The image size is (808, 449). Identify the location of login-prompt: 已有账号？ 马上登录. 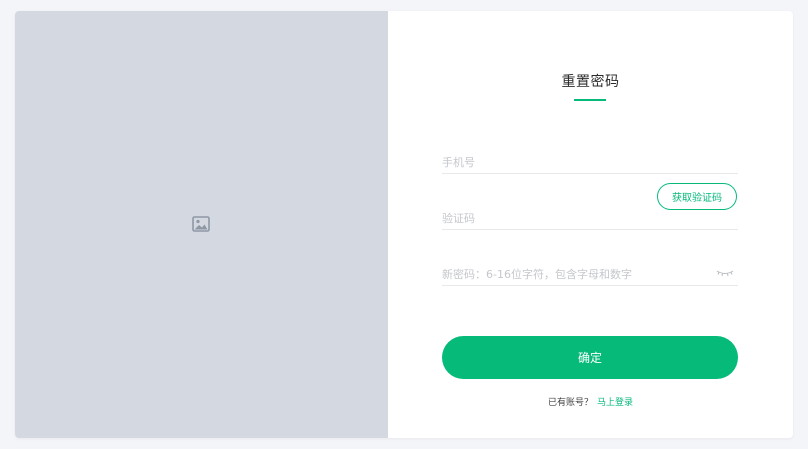
(590, 401).